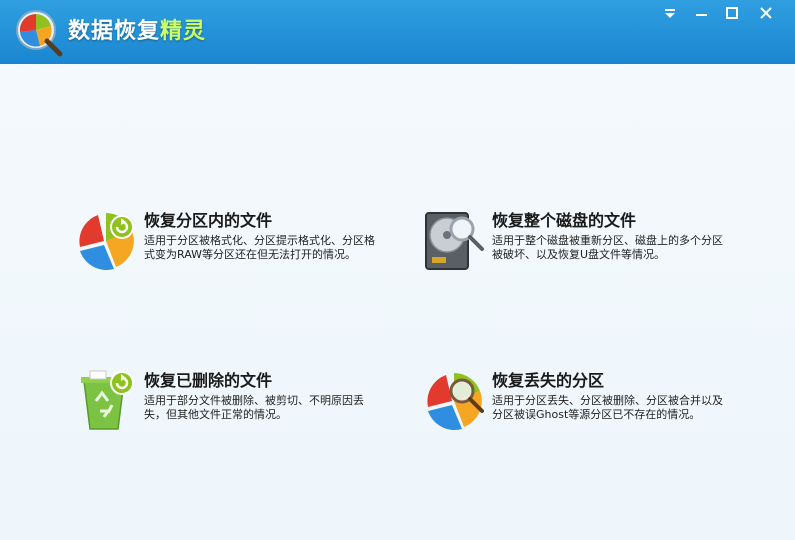  I want to click on option-title: 恢复整个磁盘的文件, so click(564, 220).